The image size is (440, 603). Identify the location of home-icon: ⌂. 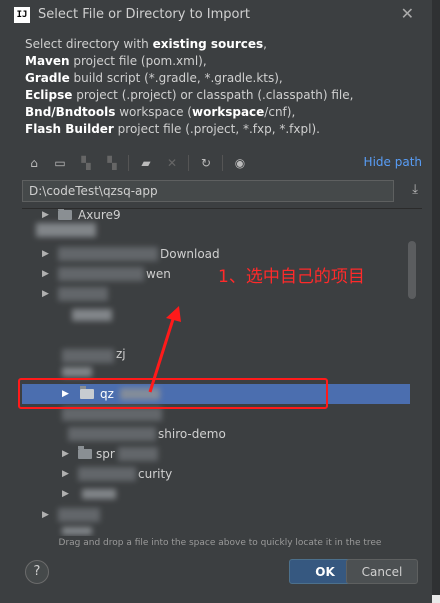
(34, 163).